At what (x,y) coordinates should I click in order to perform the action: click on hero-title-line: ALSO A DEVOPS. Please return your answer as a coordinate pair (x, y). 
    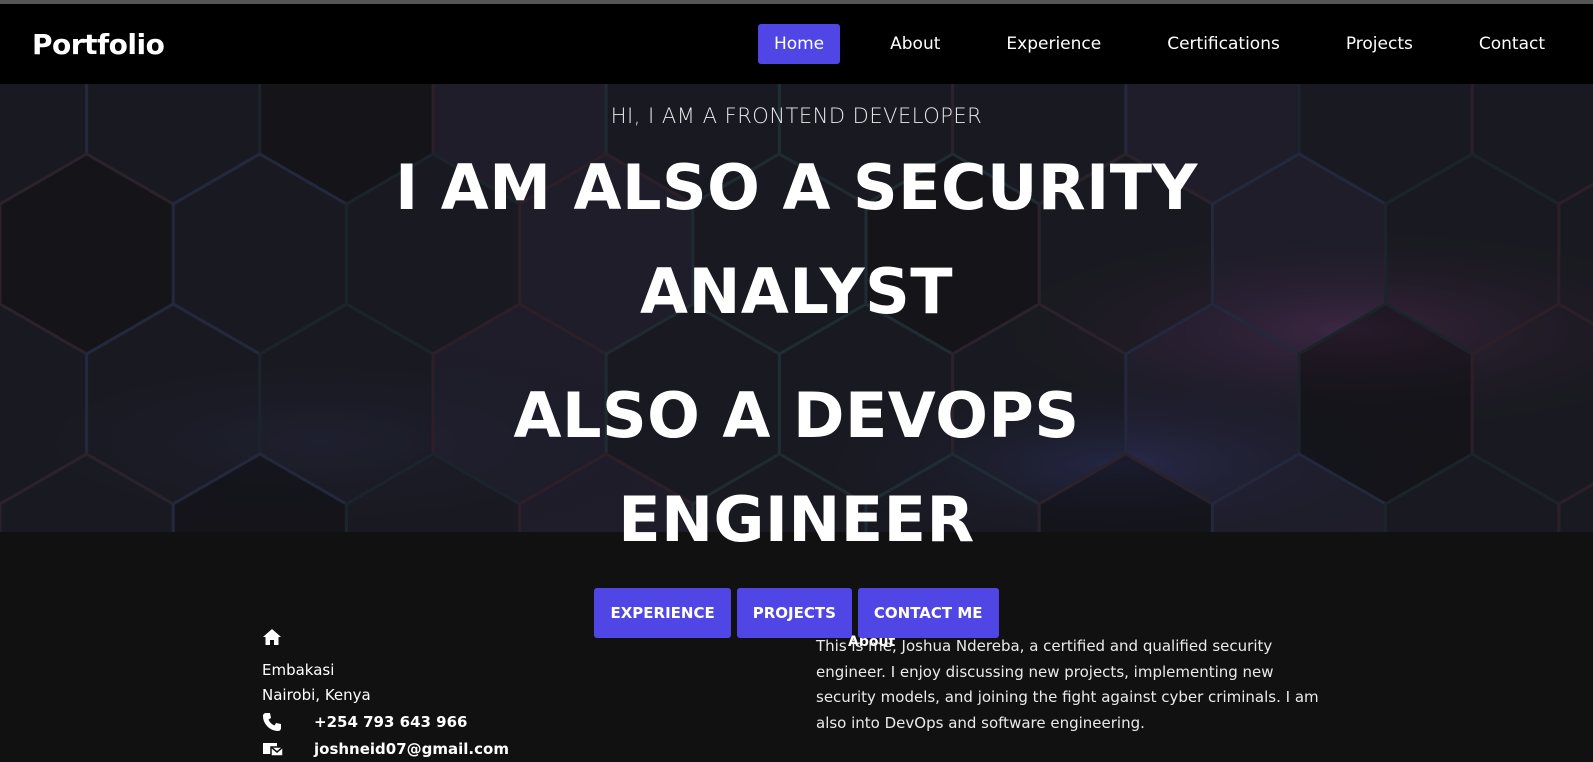
    Looking at the image, I should click on (796, 415).